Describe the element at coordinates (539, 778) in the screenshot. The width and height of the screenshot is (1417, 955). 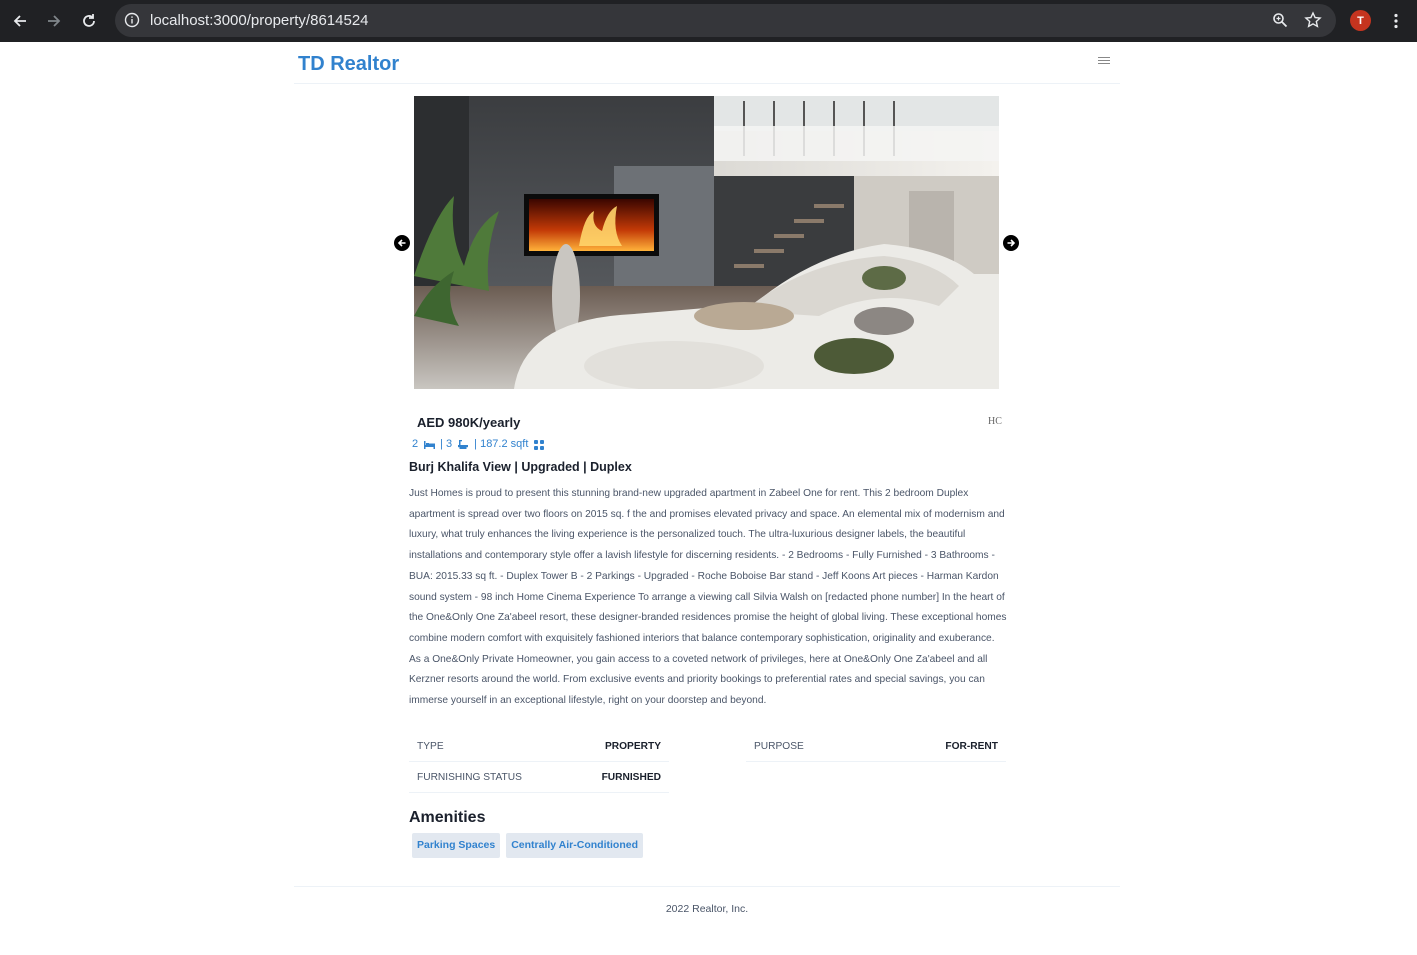
I see `fact-furnishing: FURNISHING STATUS FURNISHED` at that location.